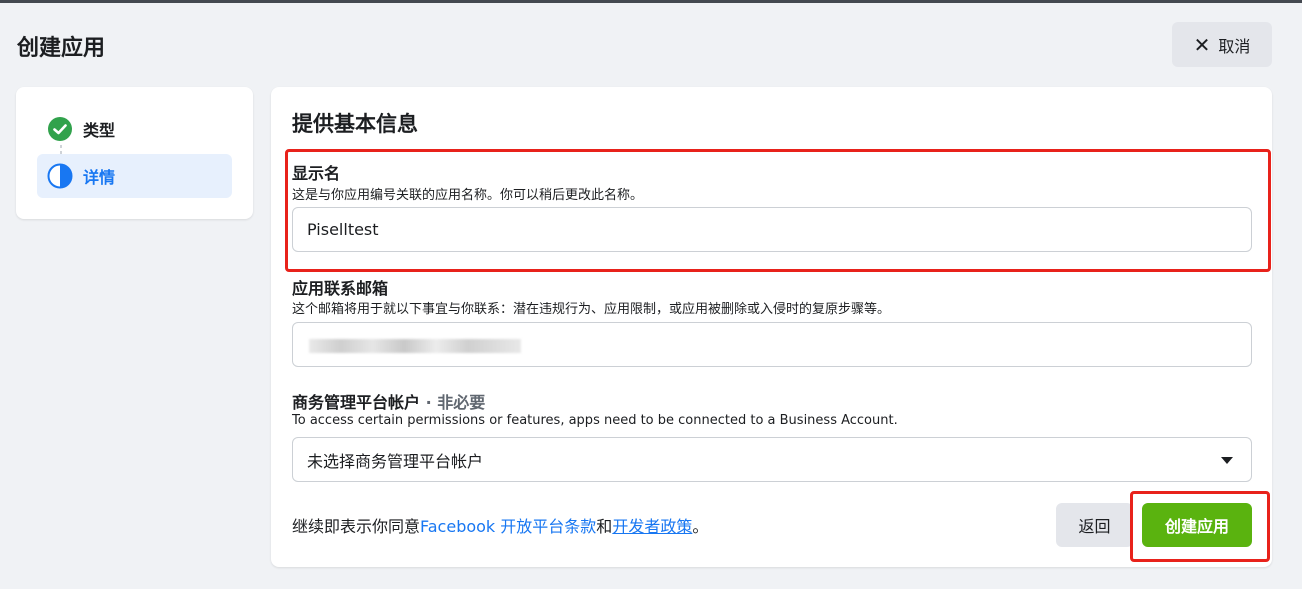  What do you see at coordinates (1094, 525) in the screenshot?
I see `back-button: 返回` at bounding box center [1094, 525].